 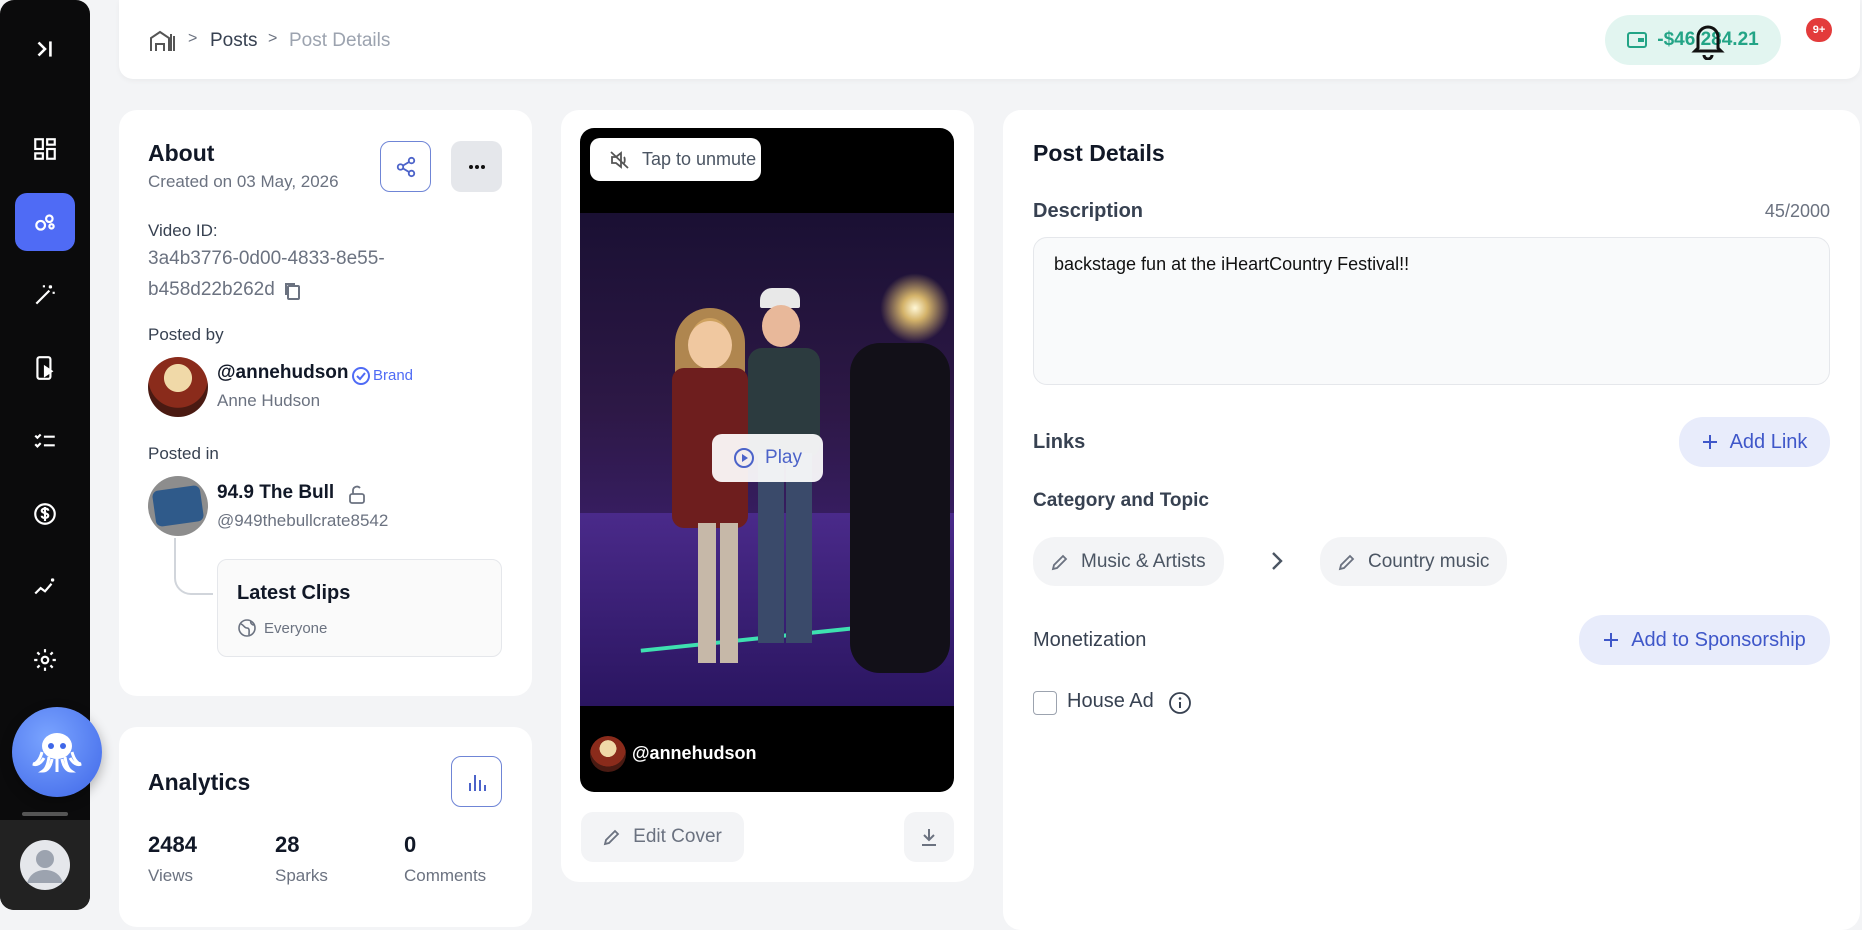 I want to click on play-circle-icon, so click(x=744, y=458).